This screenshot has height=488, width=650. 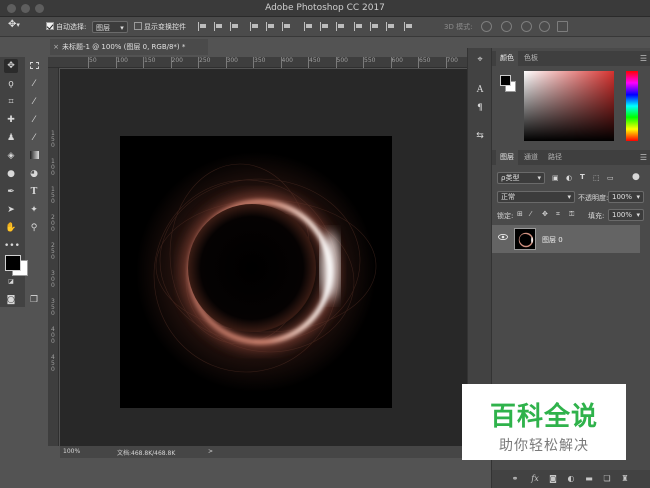 What do you see at coordinates (571, 479) in the screenshot?
I see `adjustment-icon: ◐` at bounding box center [571, 479].